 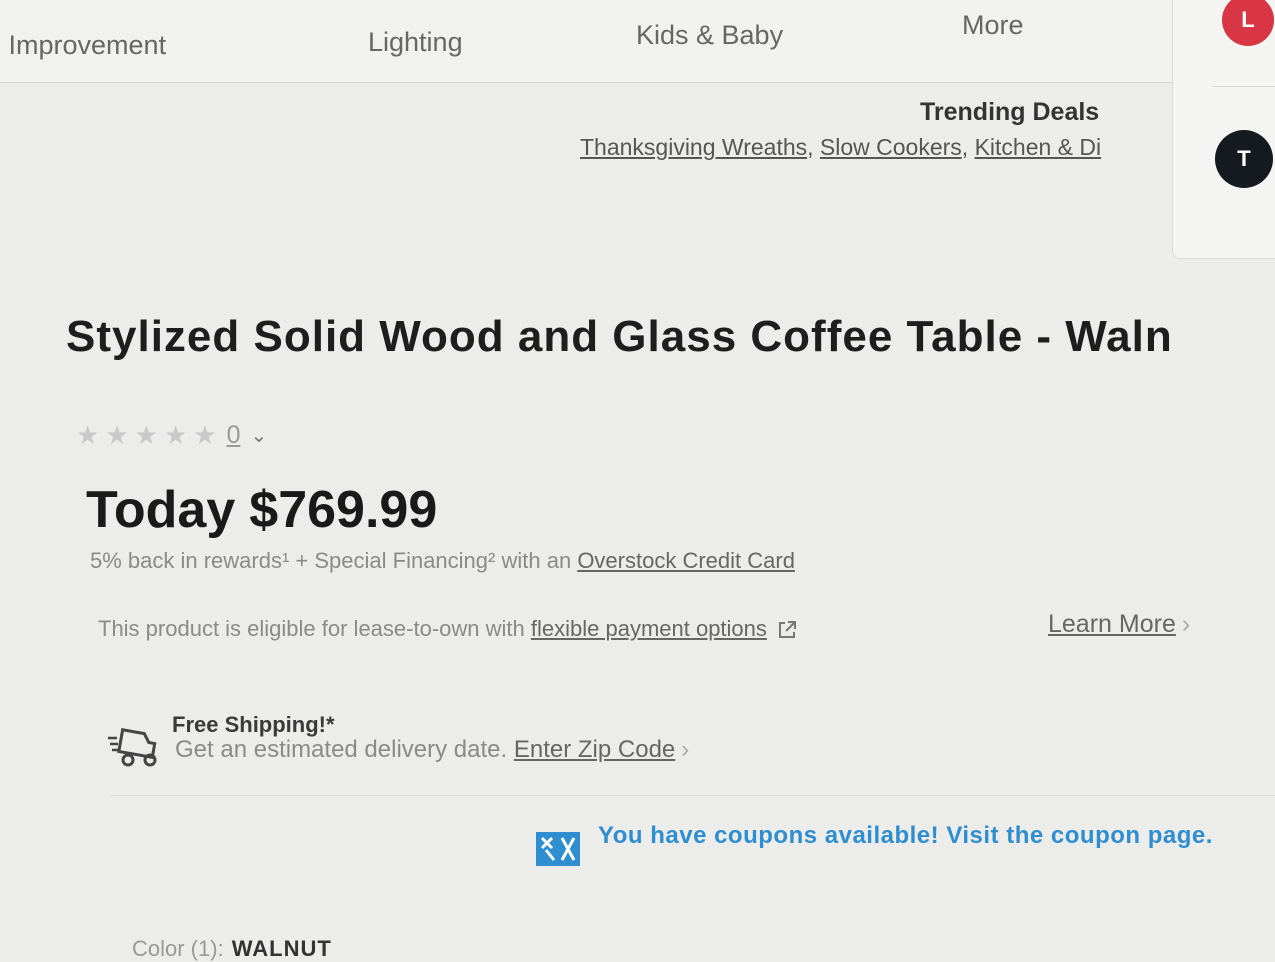 I want to click on rating: ★ ★ ★ ★ ★ 0 ⌄, so click(x=171, y=435).